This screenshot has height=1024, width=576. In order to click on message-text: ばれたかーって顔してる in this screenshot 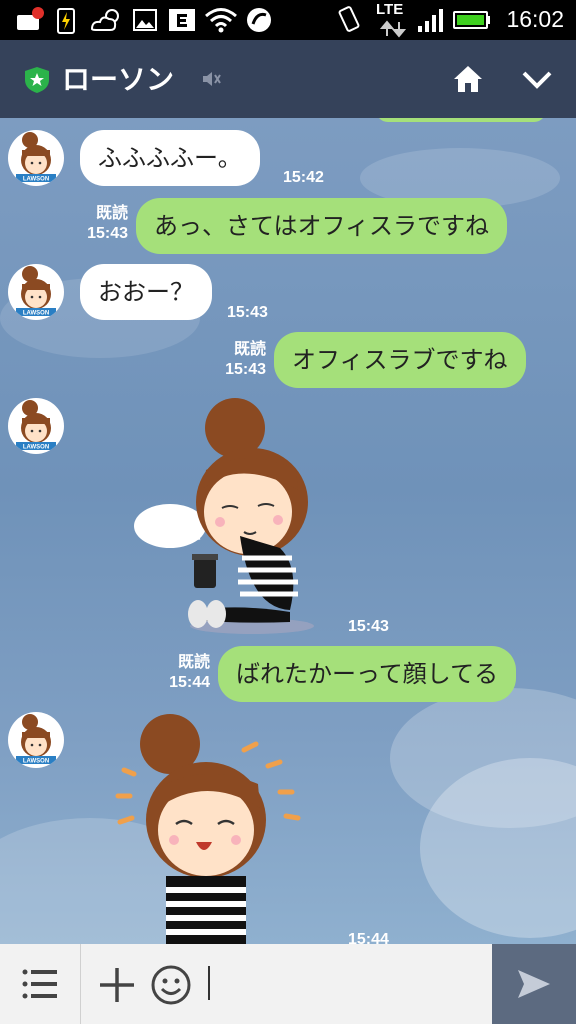, I will do `click(367, 674)`.